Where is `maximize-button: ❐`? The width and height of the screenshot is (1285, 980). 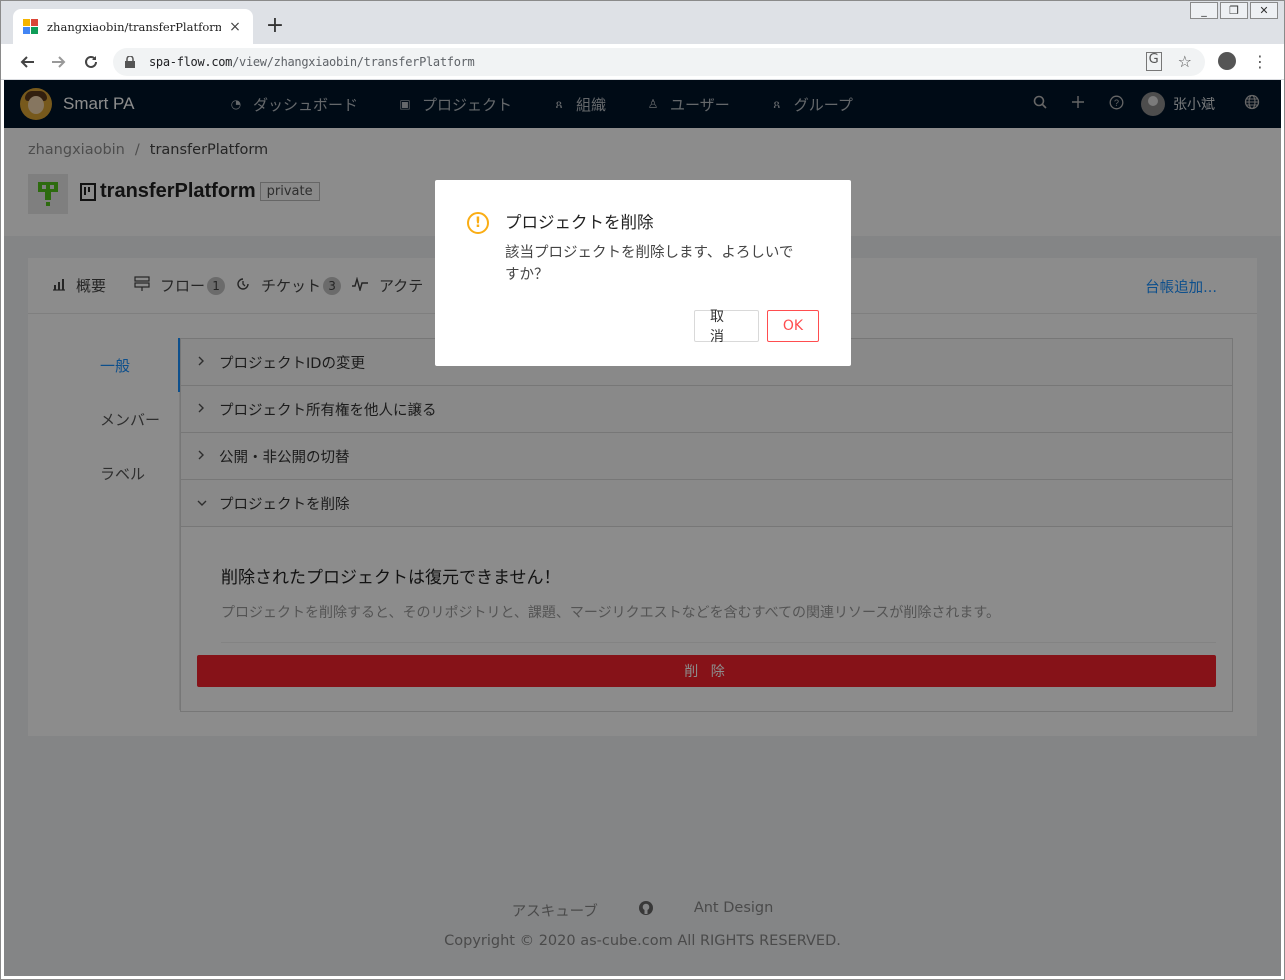
maximize-button: ❐ is located at coordinates (1234, 10).